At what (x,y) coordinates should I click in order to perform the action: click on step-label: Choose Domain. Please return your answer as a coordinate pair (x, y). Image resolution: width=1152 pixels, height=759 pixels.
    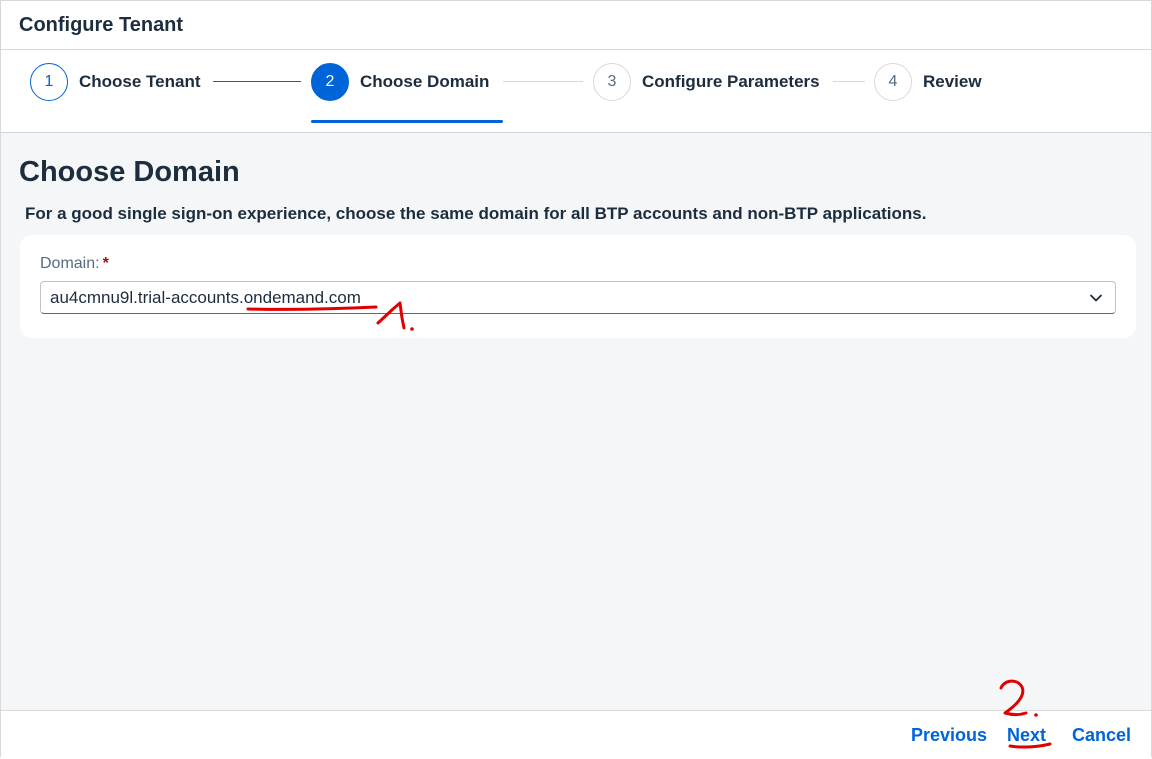
    Looking at the image, I should click on (425, 81).